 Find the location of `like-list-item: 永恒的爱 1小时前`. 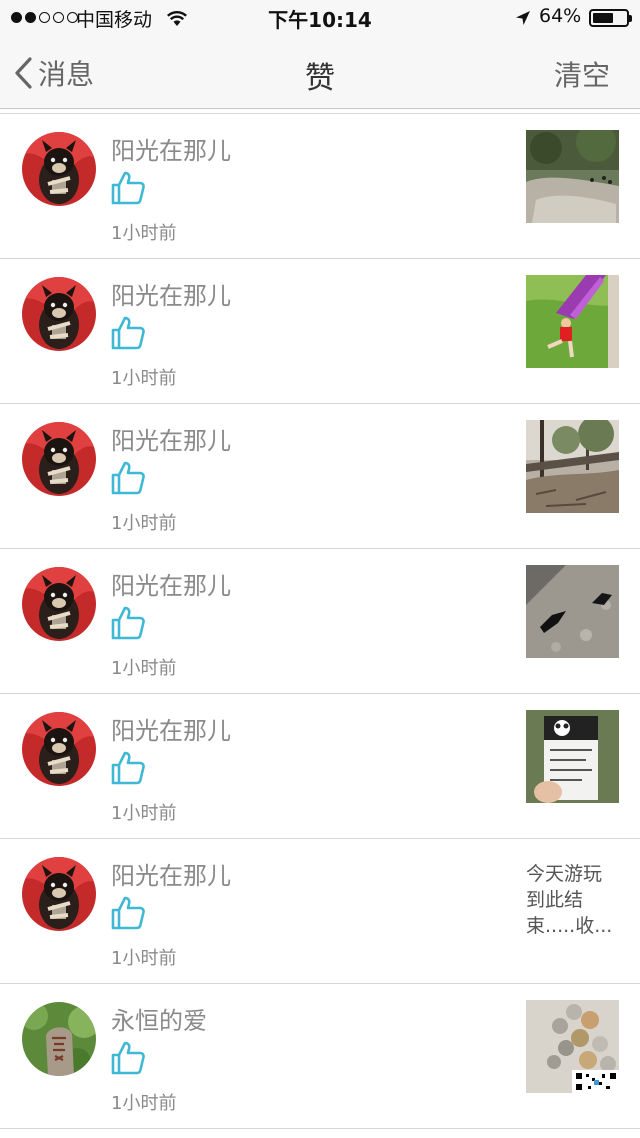

like-list-item: 永恒的爱 1小时前 is located at coordinates (320, 1056).